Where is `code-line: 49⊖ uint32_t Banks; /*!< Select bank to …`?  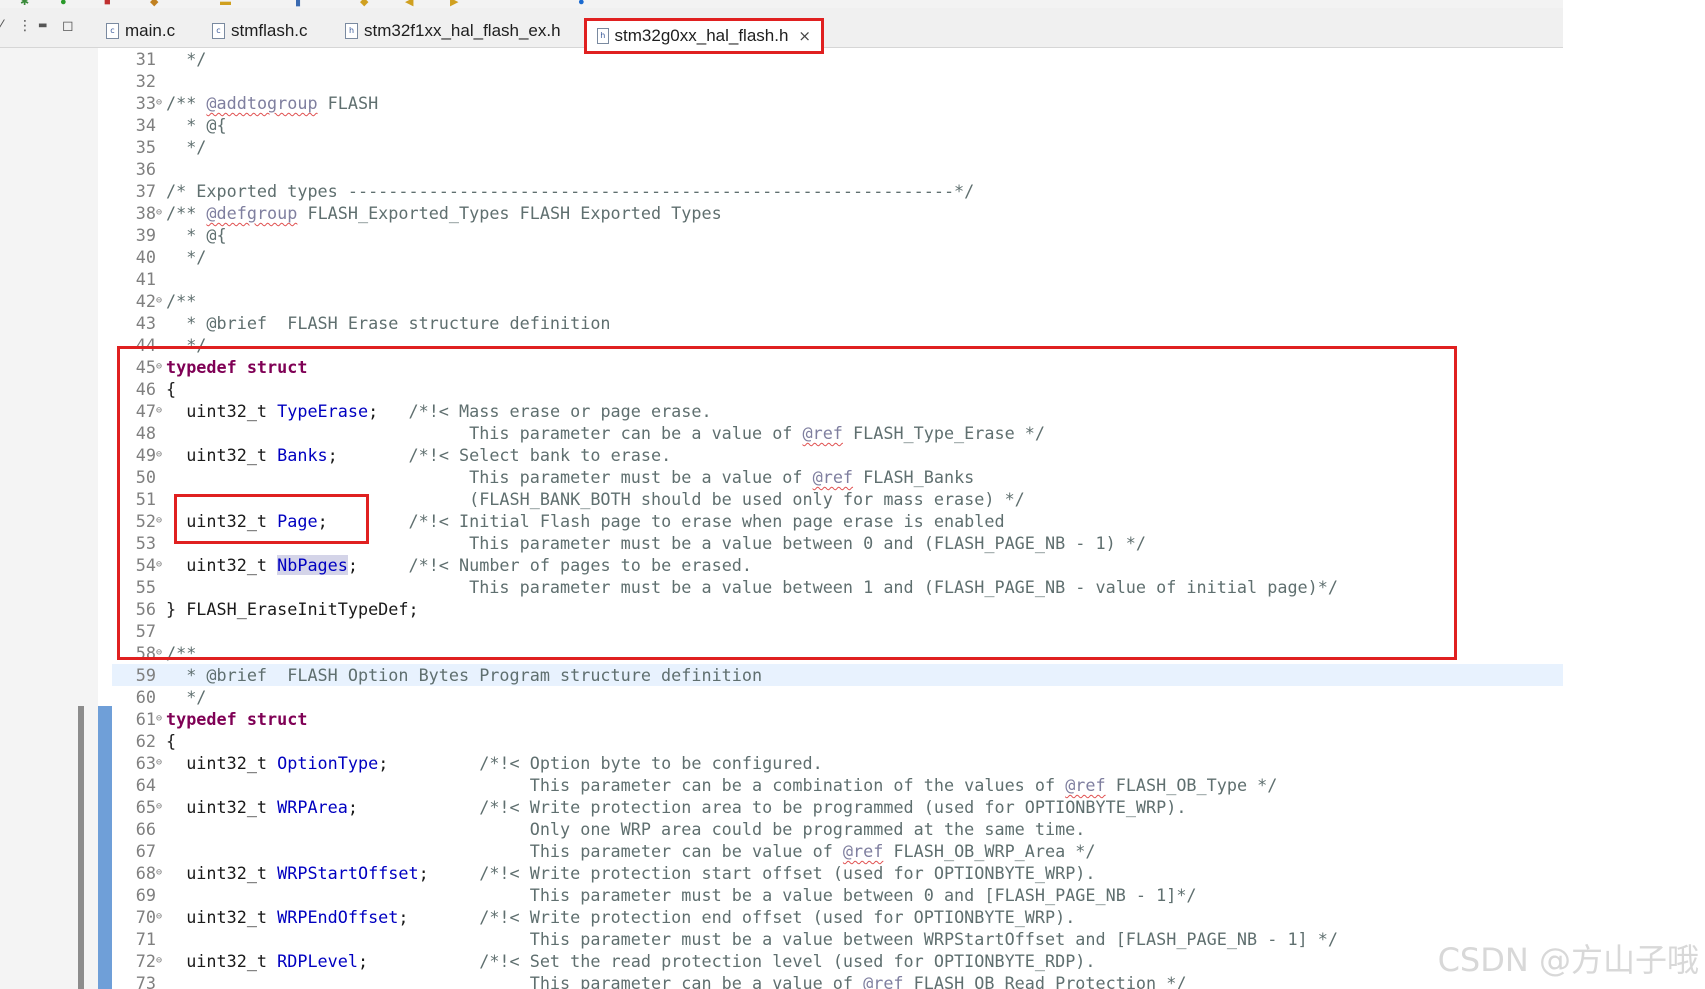 code-line: 49⊖ uint32_t Banks; /*!< Select bank to … is located at coordinates (403, 455).